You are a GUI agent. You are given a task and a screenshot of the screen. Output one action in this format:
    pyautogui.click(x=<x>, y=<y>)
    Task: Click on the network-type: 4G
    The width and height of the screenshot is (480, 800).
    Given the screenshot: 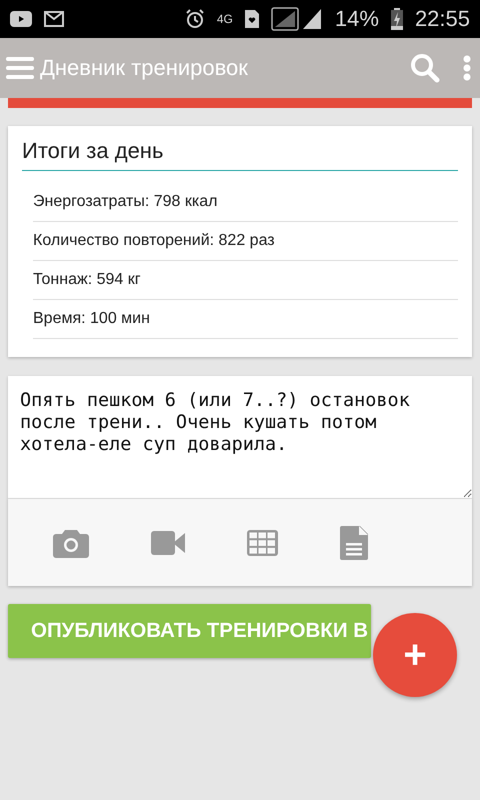 What is the action you would take?
    pyautogui.click(x=224, y=19)
    